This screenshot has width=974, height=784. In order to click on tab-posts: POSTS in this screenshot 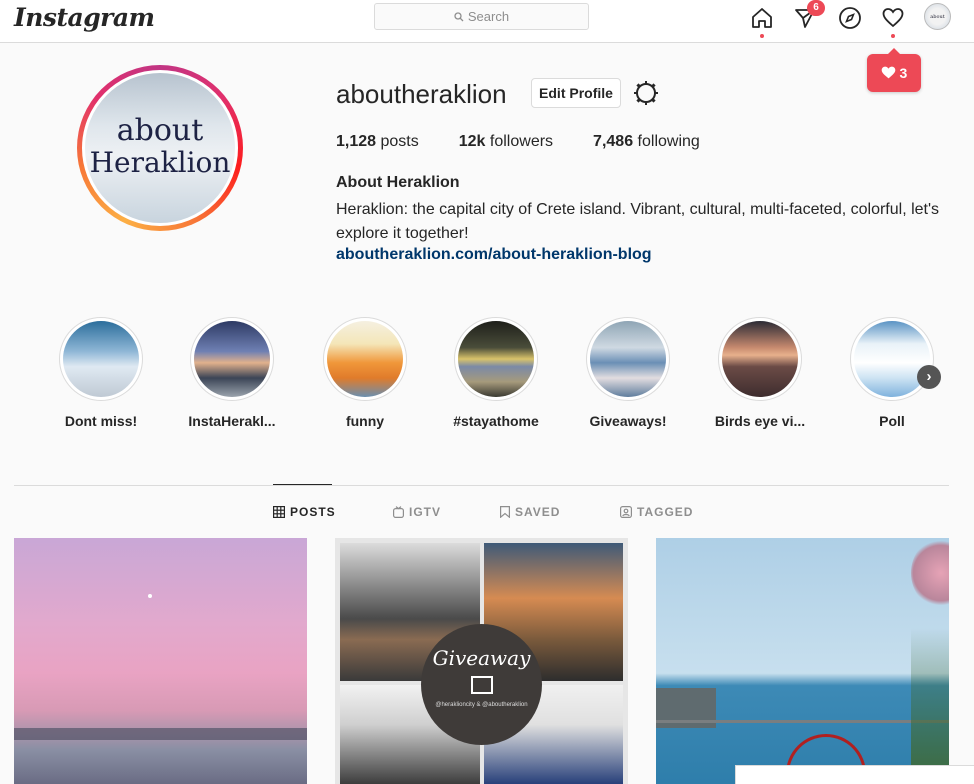, I will do `click(304, 512)`.